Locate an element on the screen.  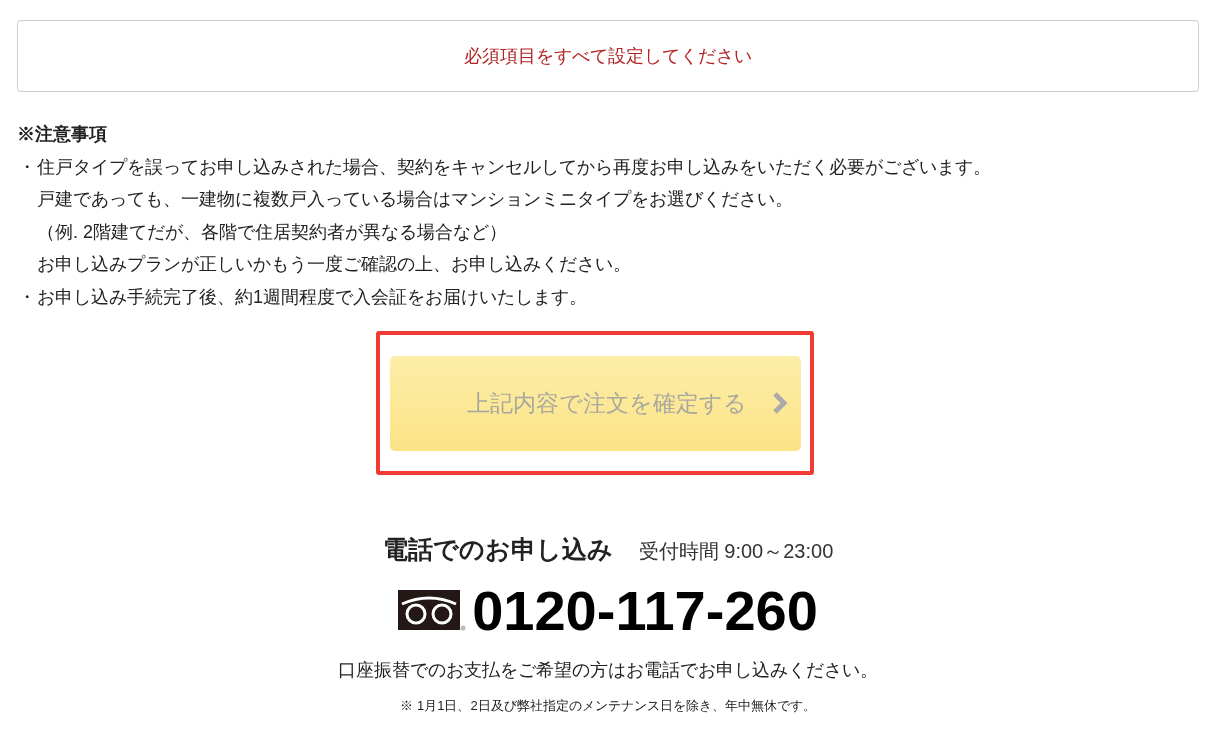
note-line: お申し込みプランが正しいかもう一度ご確認の上、お申し込みください。 is located at coordinates (334, 264).